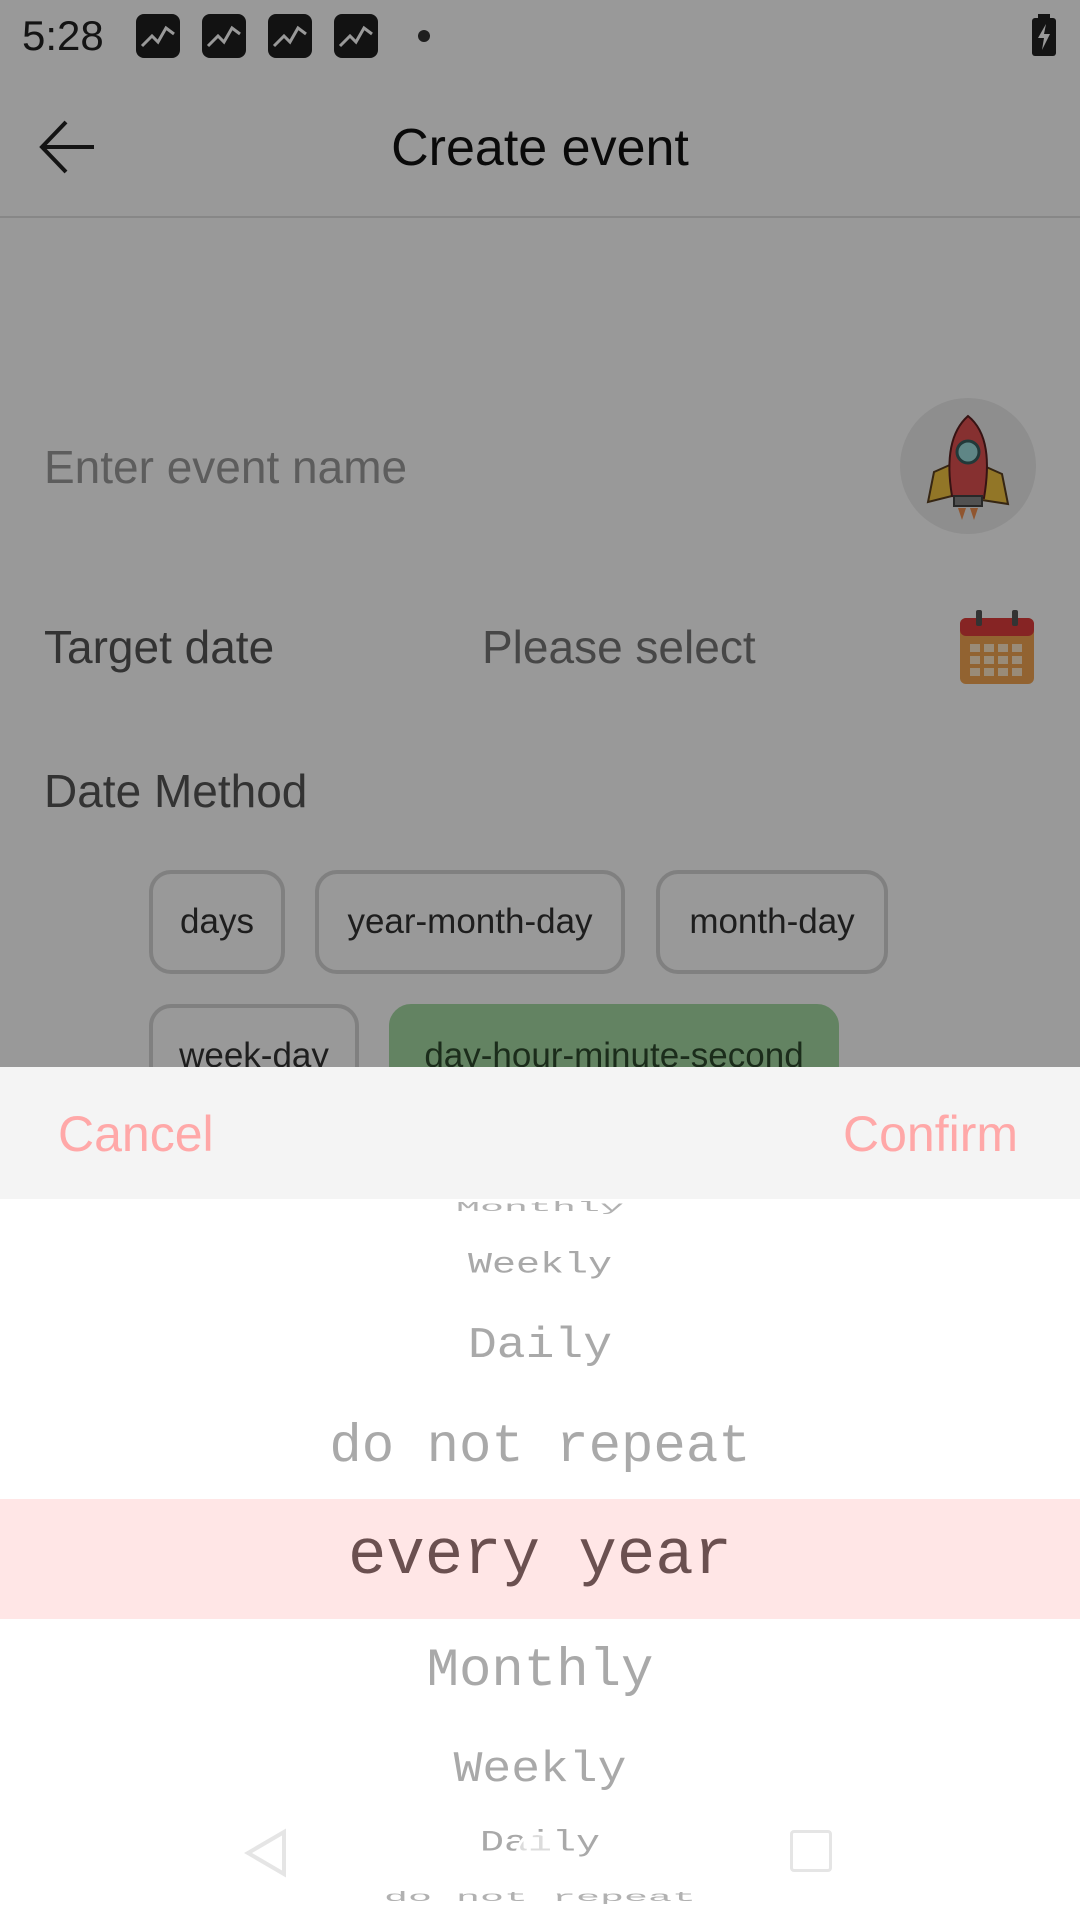 The image size is (1080, 1920). I want to click on nav-home-icon, so click(537, 1853).